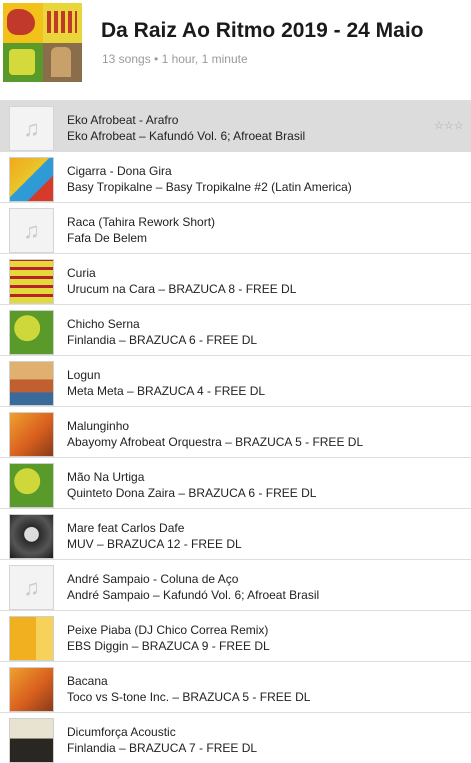 The image size is (471, 763). What do you see at coordinates (81, 273) in the screenshot?
I see `song-title: Curia` at bounding box center [81, 273].